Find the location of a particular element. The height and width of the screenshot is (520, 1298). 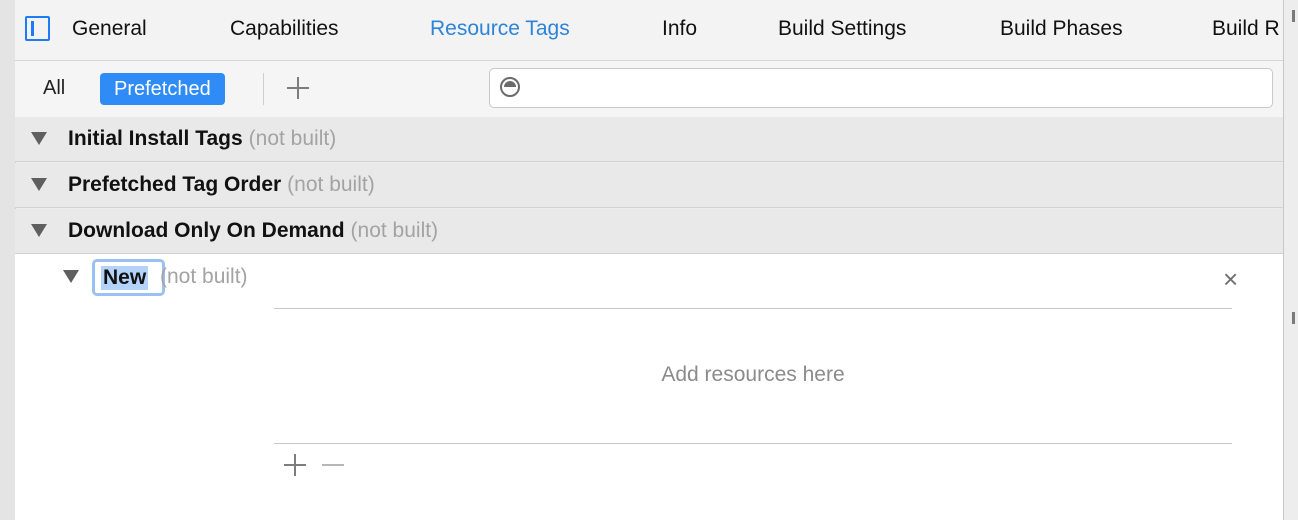

tab-capabilities: Capabilities is located at coordinates (284, 29).